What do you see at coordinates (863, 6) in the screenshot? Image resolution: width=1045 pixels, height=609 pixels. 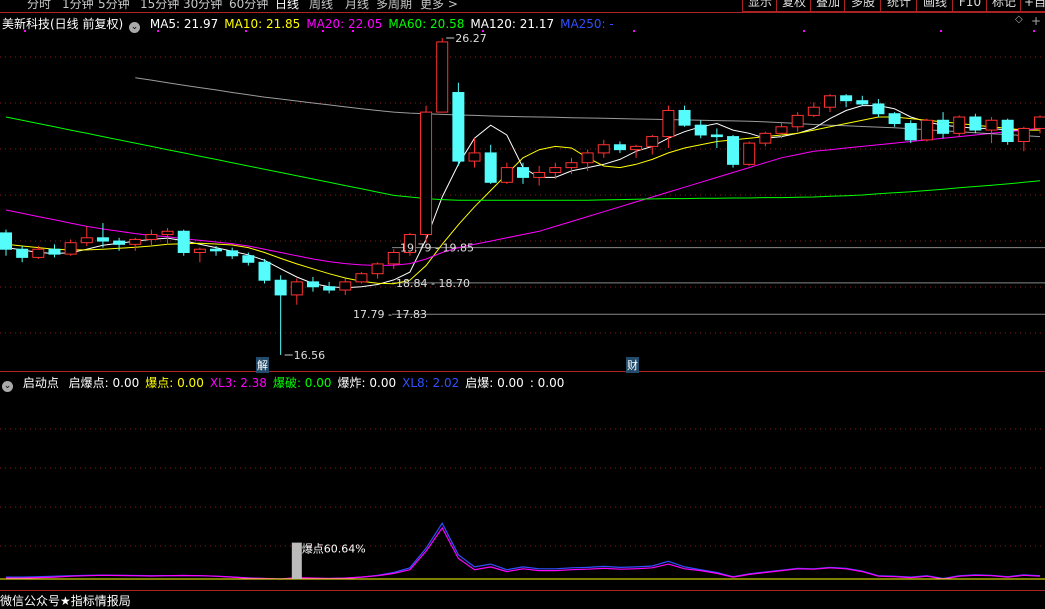 I see `toolbar-tab: 多股` at bounding box center [863, 6].